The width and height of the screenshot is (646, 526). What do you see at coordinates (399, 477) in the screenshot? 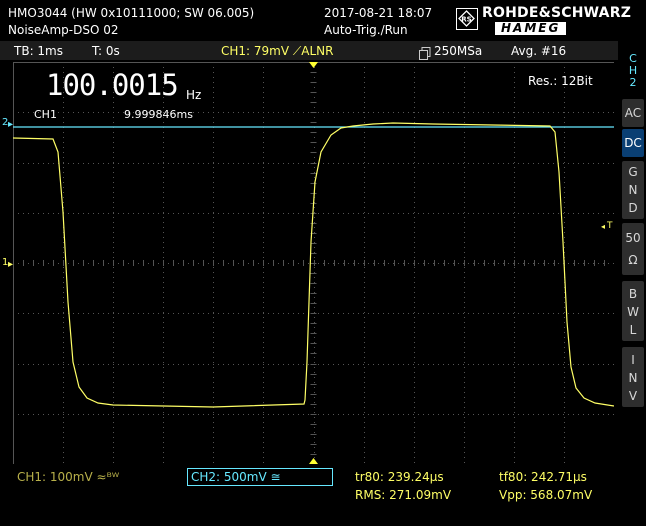
I see `tr80-measurement: tr80: 239.24µs` at bounding box center [399, 477].